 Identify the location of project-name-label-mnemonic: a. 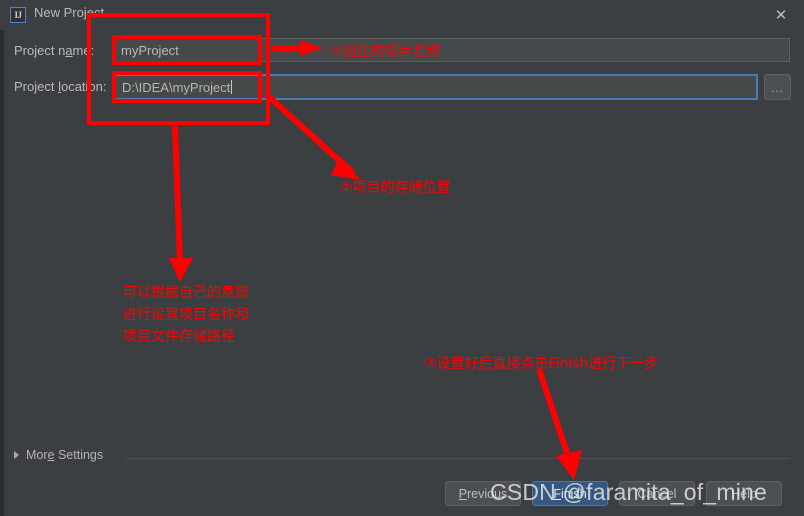
(69, 50).